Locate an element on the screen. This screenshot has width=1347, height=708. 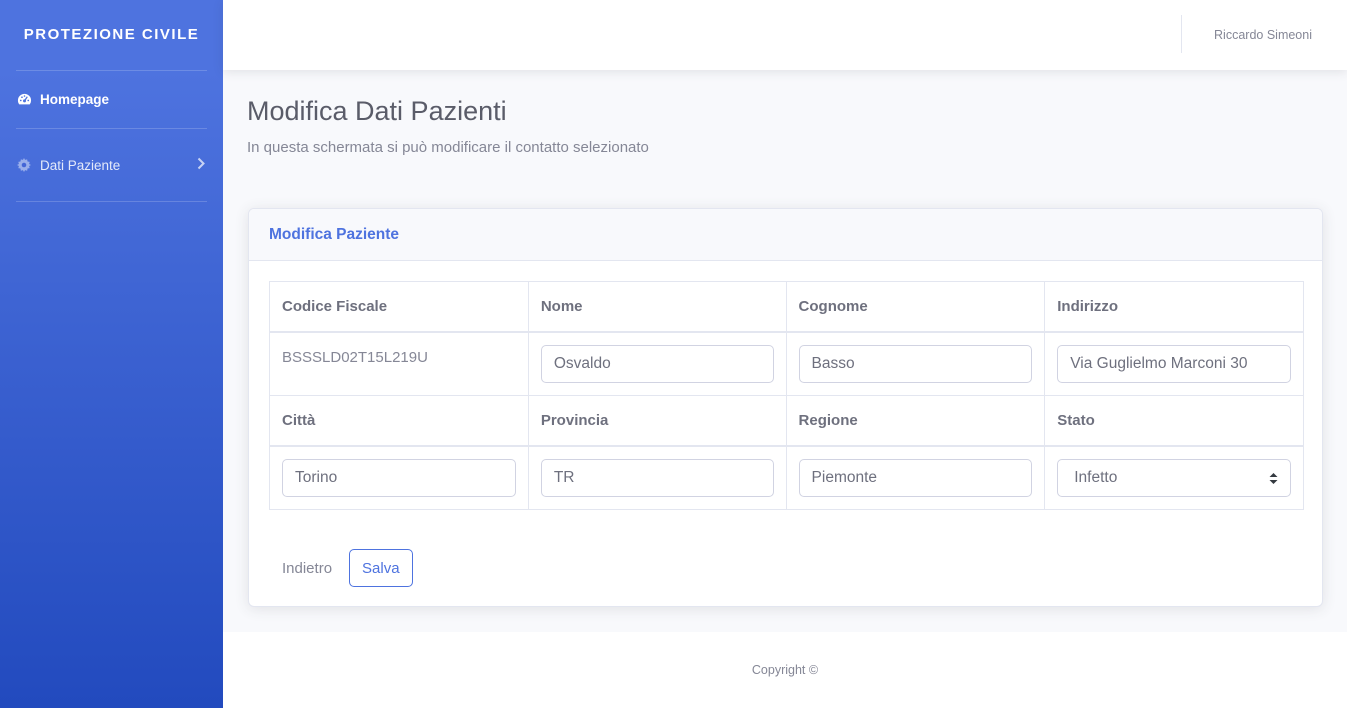
sidebar-item-label: Homepage is located at coordinates (75, 99).